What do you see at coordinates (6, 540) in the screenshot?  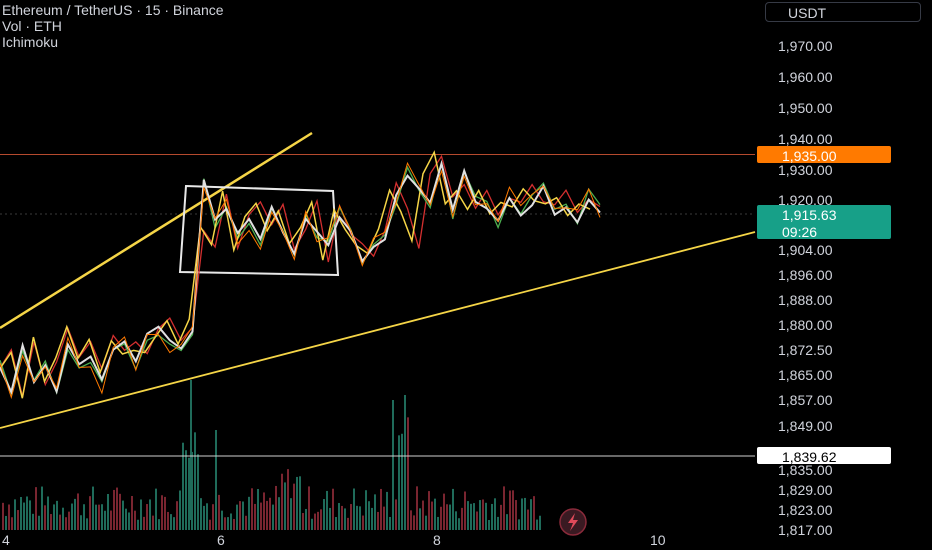 I see `x-axis-tick-label: 4` at bounding box center [6, 540].